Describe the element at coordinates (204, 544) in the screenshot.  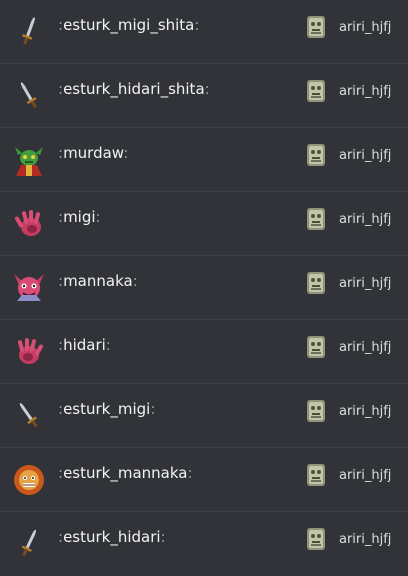
I see `emoji-row: :esturk_hidari: ariri_hjfj` at that location.